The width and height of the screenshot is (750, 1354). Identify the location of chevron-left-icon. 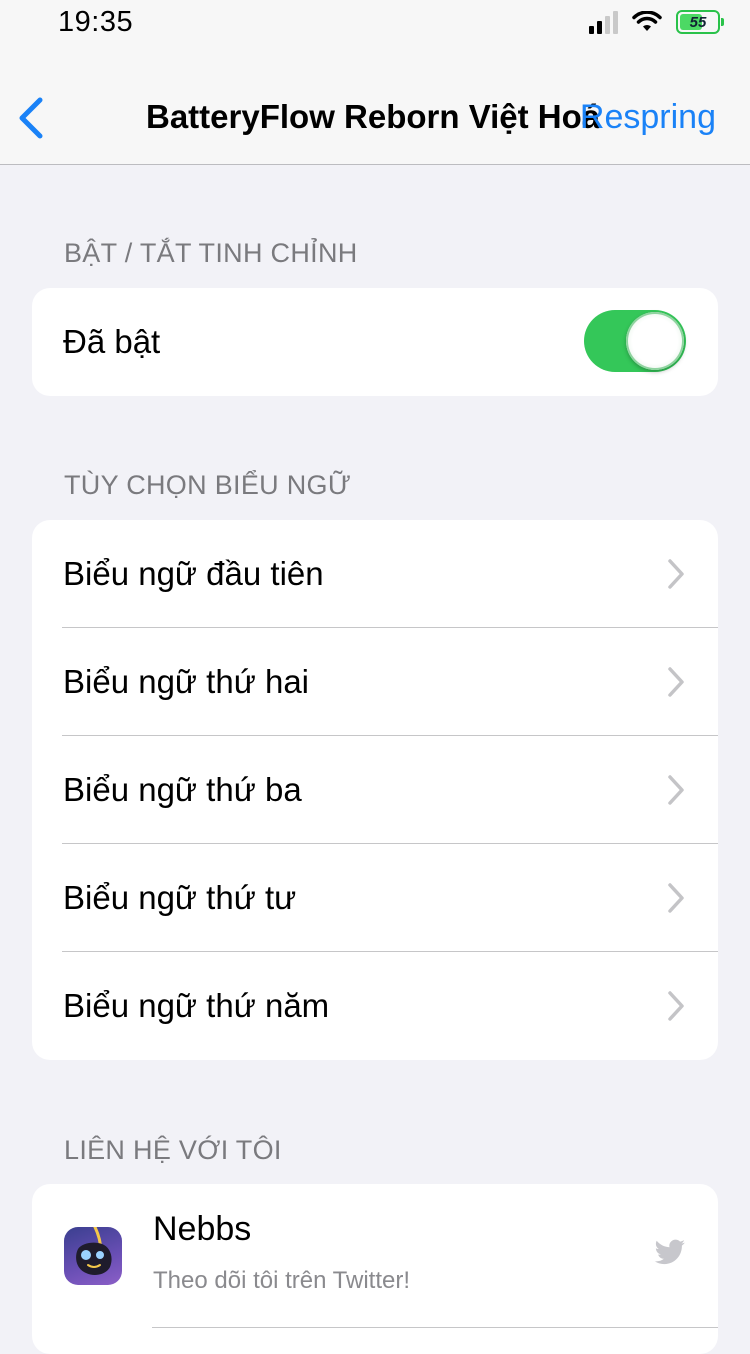
(31, 118).